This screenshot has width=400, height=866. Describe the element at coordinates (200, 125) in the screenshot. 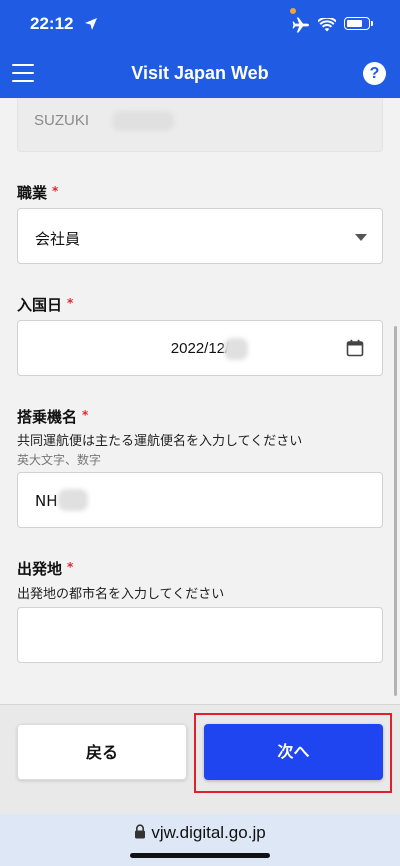

I see `name-field: SUZUKI` at that location.